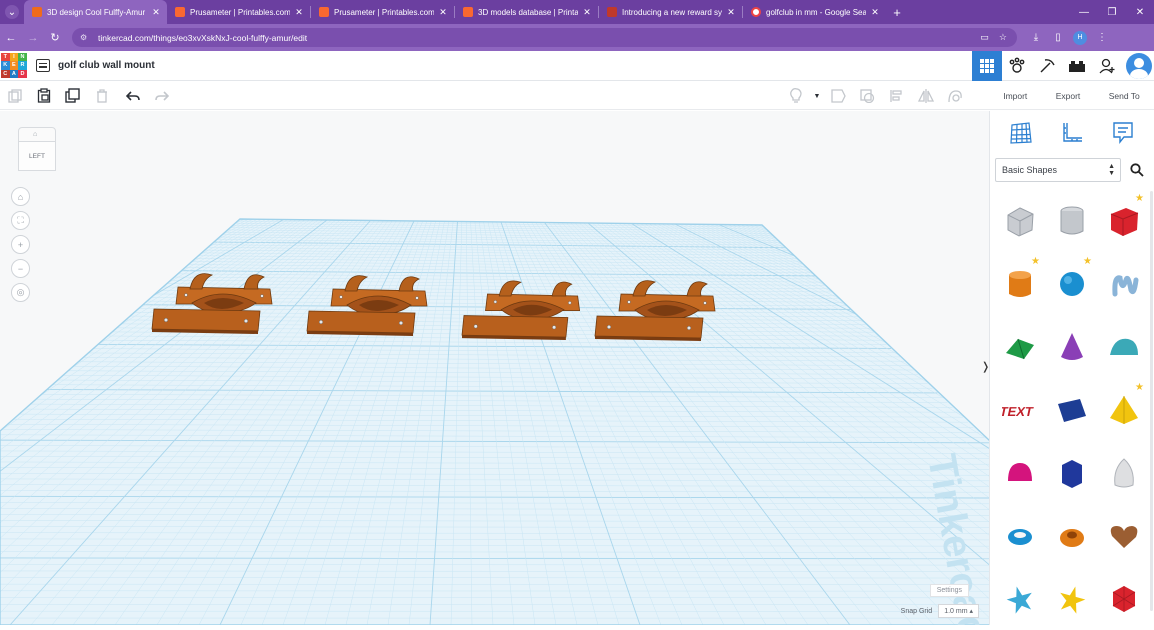 The width and height of the screenshot is (1154, 630). What do you see at coordinates (20, 196) in the screenshot?
I see `home-view-button: ⌂` at bounding box center [20, 196].